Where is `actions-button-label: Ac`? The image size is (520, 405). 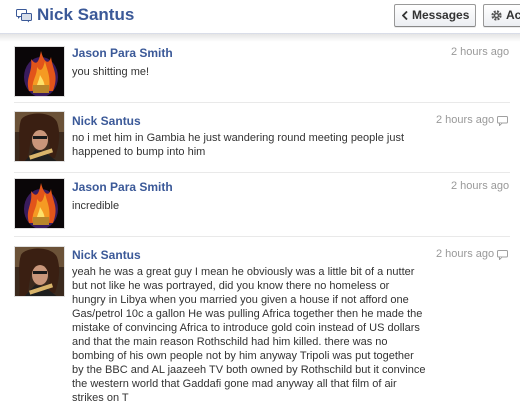
actions-button-label: Ac is located at coordinates (513, 15).